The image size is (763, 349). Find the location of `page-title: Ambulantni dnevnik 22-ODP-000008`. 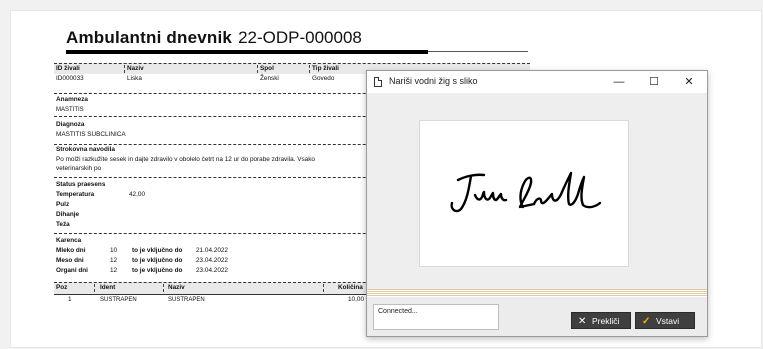

page-title: Ambulantni dnevnik 22-ODP-000008 is located at coordinates (214, 38).